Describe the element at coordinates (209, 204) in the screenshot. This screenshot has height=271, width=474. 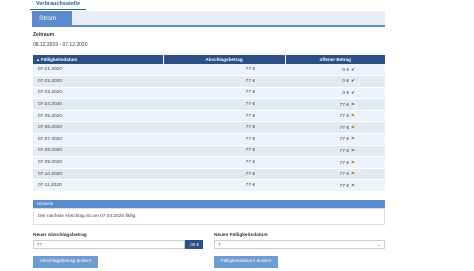
I see `hinweis-title: Hinweis` at that location.